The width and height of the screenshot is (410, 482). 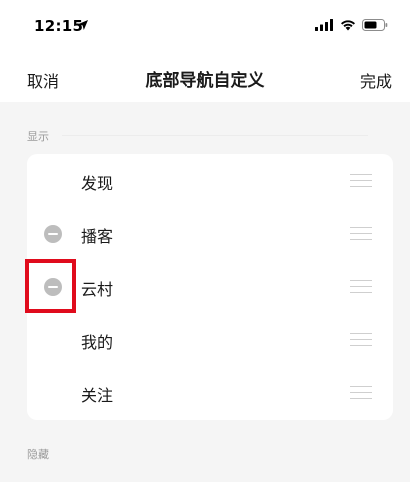 I want to click on list-item-label: 播客, so click(x=97, y=236).